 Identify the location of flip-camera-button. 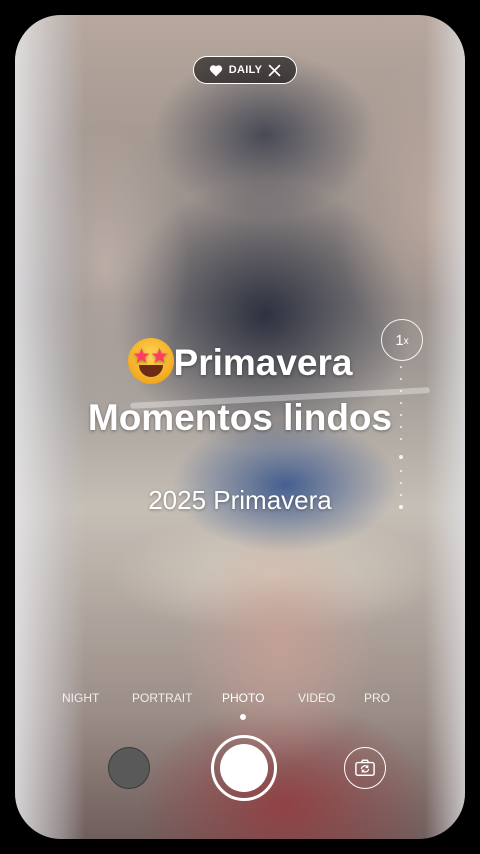
(365, 768).